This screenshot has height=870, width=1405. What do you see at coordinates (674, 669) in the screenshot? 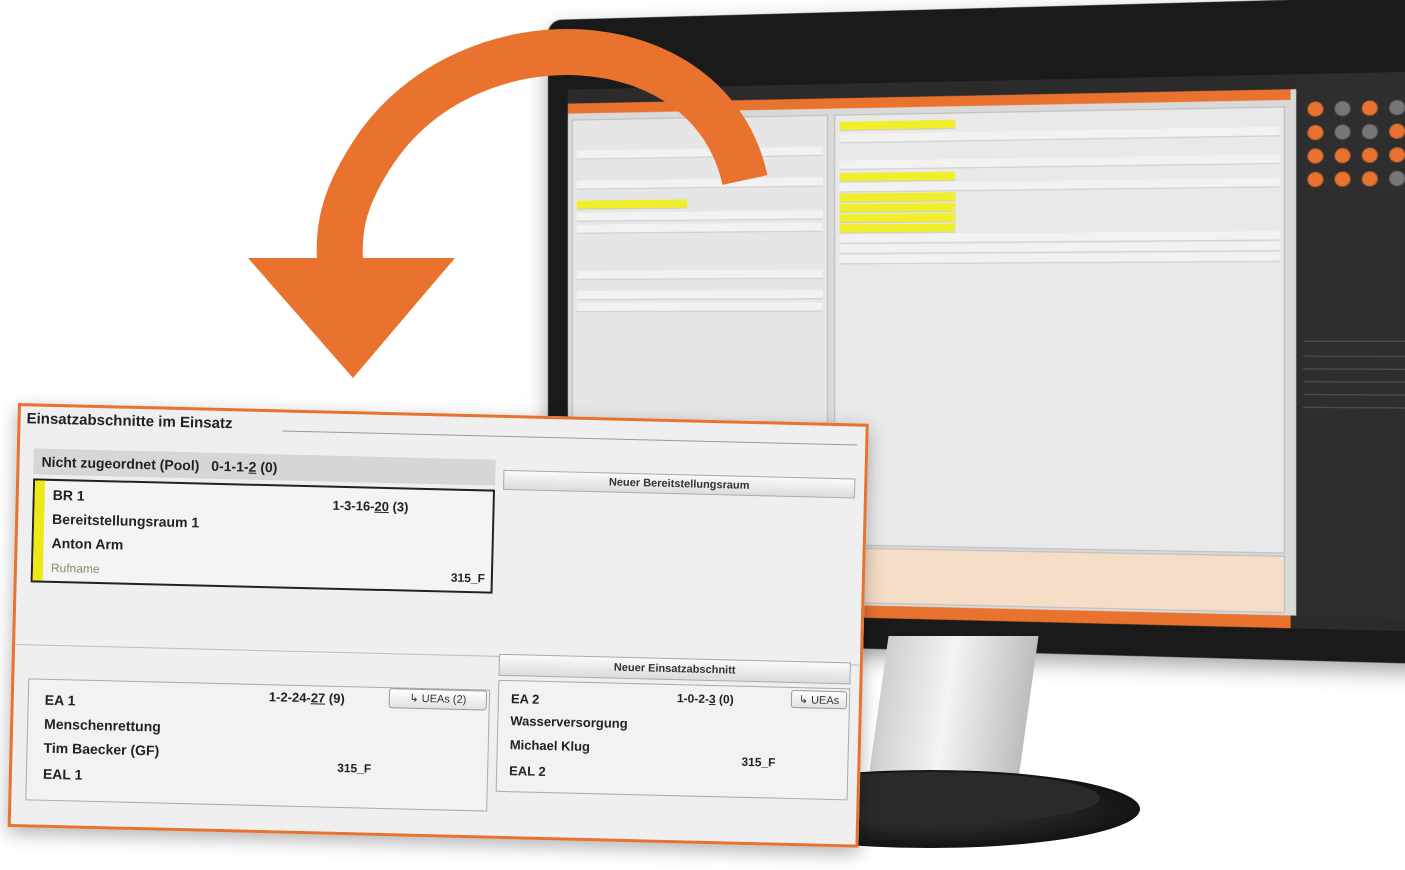
I see `new-einsatzabschnitt-button: Neuer Einsatzabschnitt` at bounding box center [674, 669].